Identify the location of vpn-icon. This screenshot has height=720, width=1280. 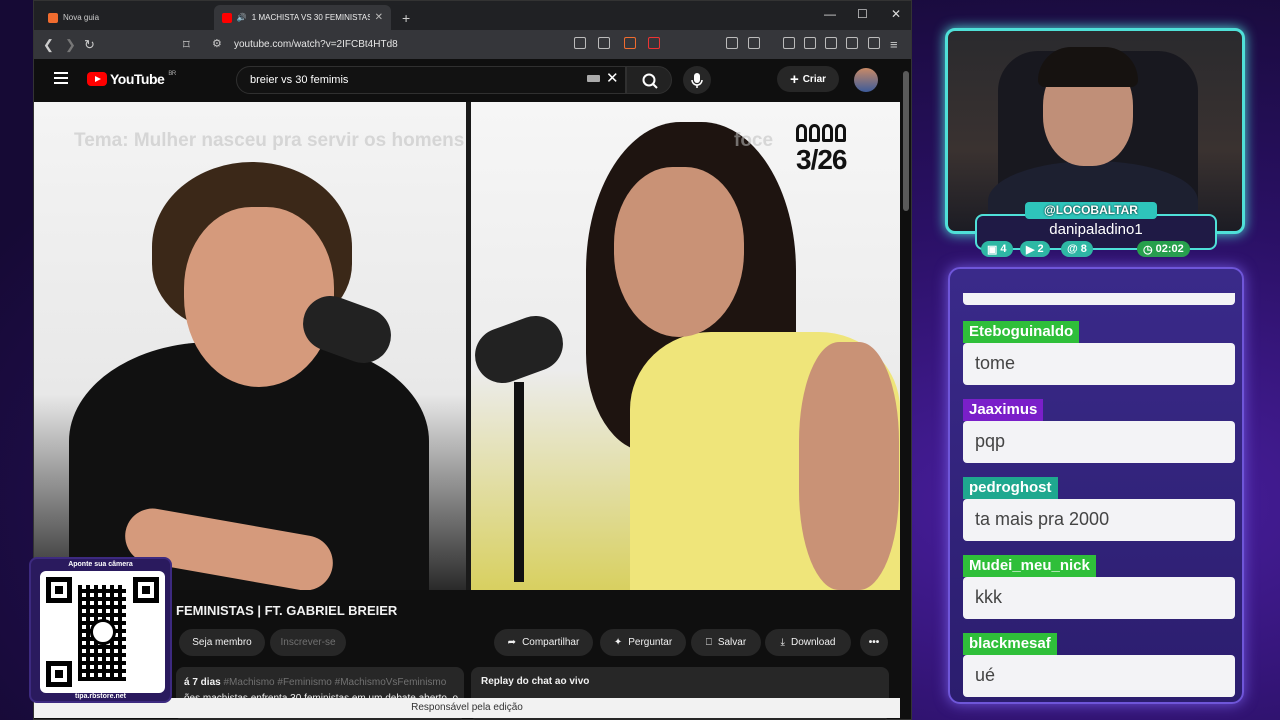
(874, 43).